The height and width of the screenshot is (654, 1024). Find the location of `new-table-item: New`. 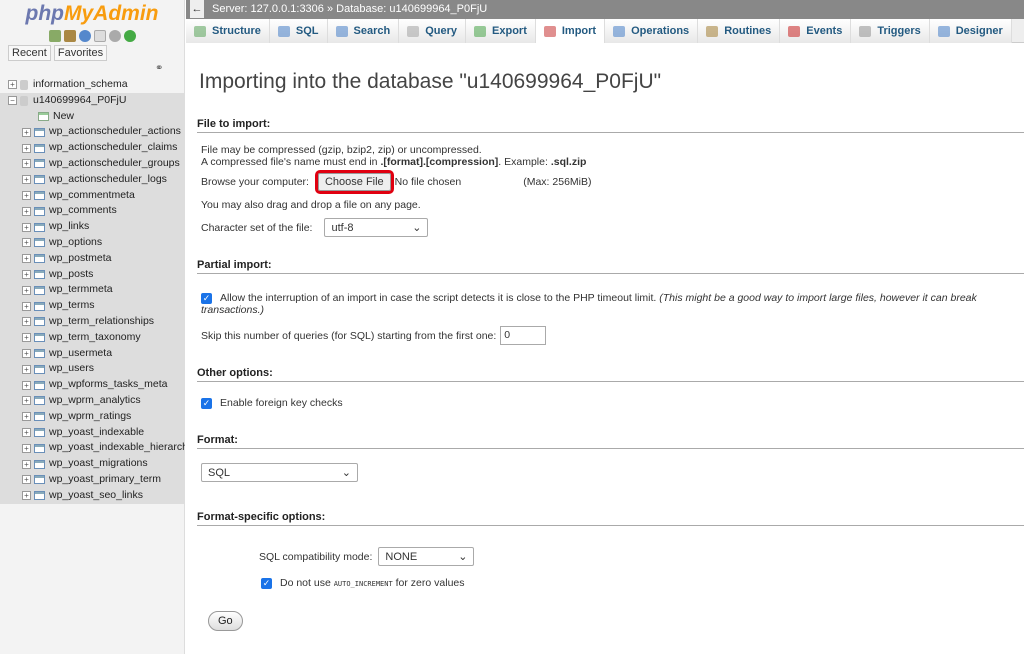

new-table-item: New is located at coordinates (92, 116).